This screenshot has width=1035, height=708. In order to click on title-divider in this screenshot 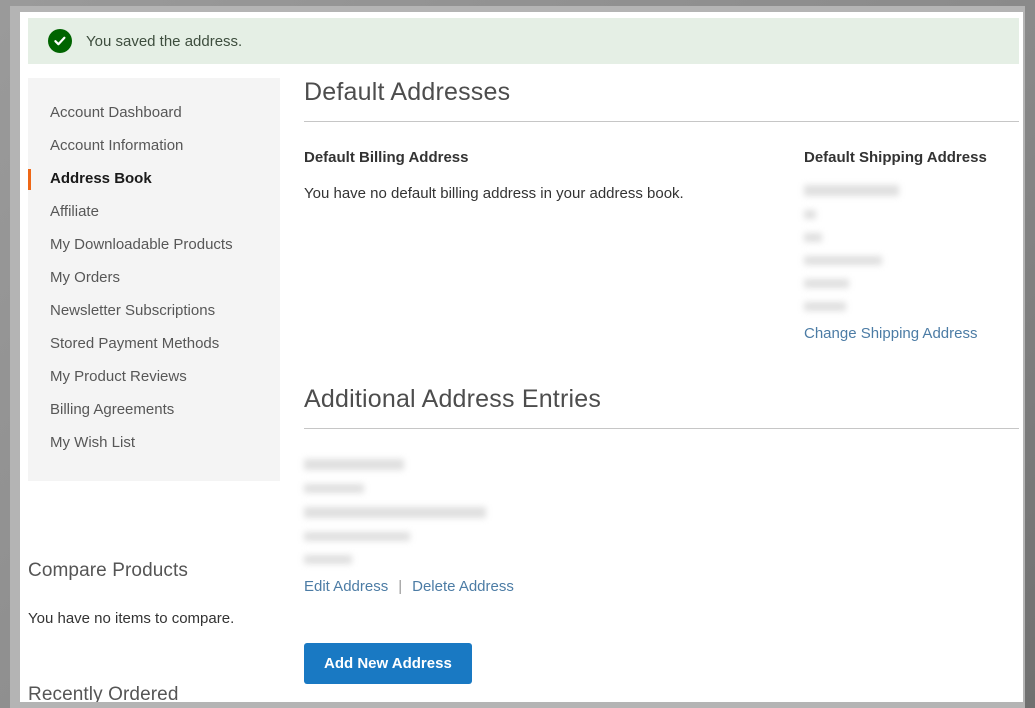, I will do `click(661, 121)`.